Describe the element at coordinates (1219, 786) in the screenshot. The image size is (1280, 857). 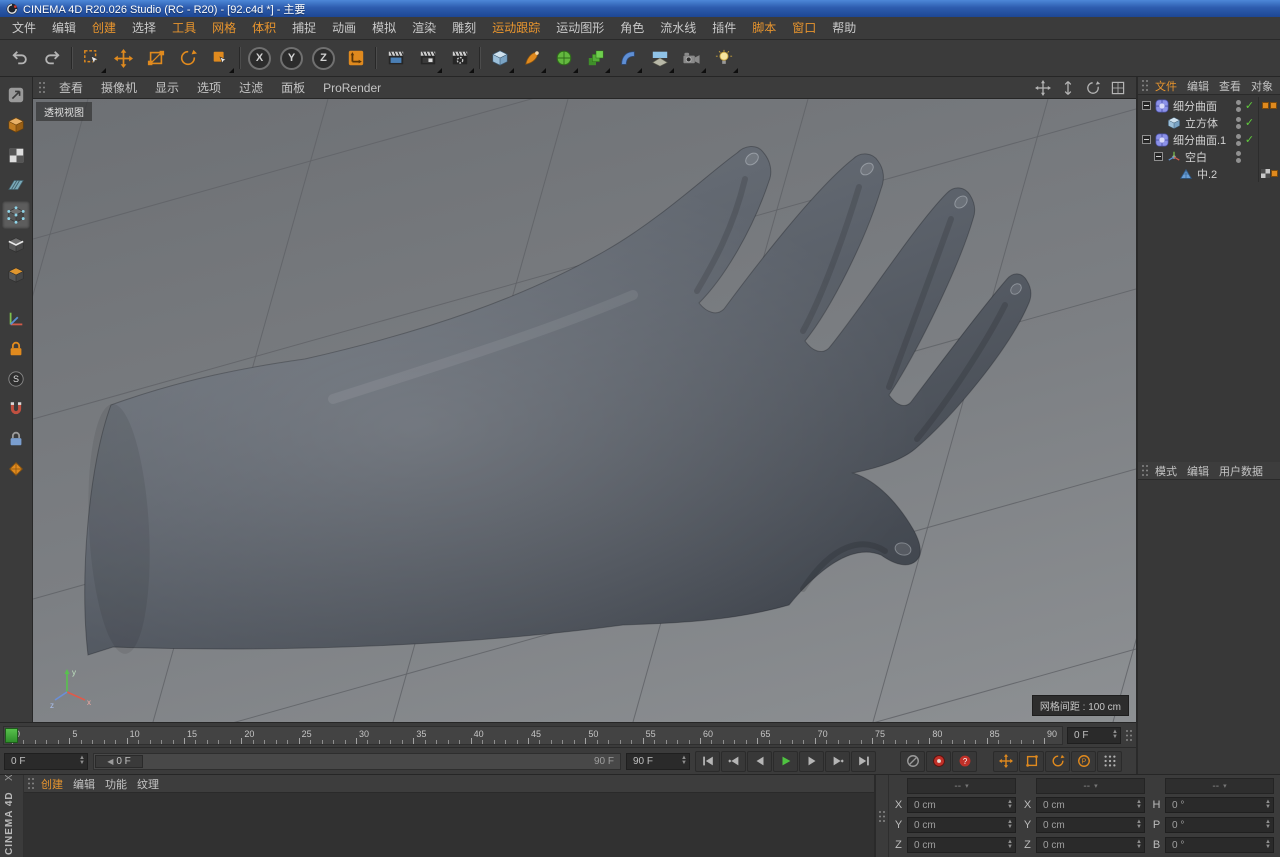
I see `coord-header-rotation: -- ▾` at that location.